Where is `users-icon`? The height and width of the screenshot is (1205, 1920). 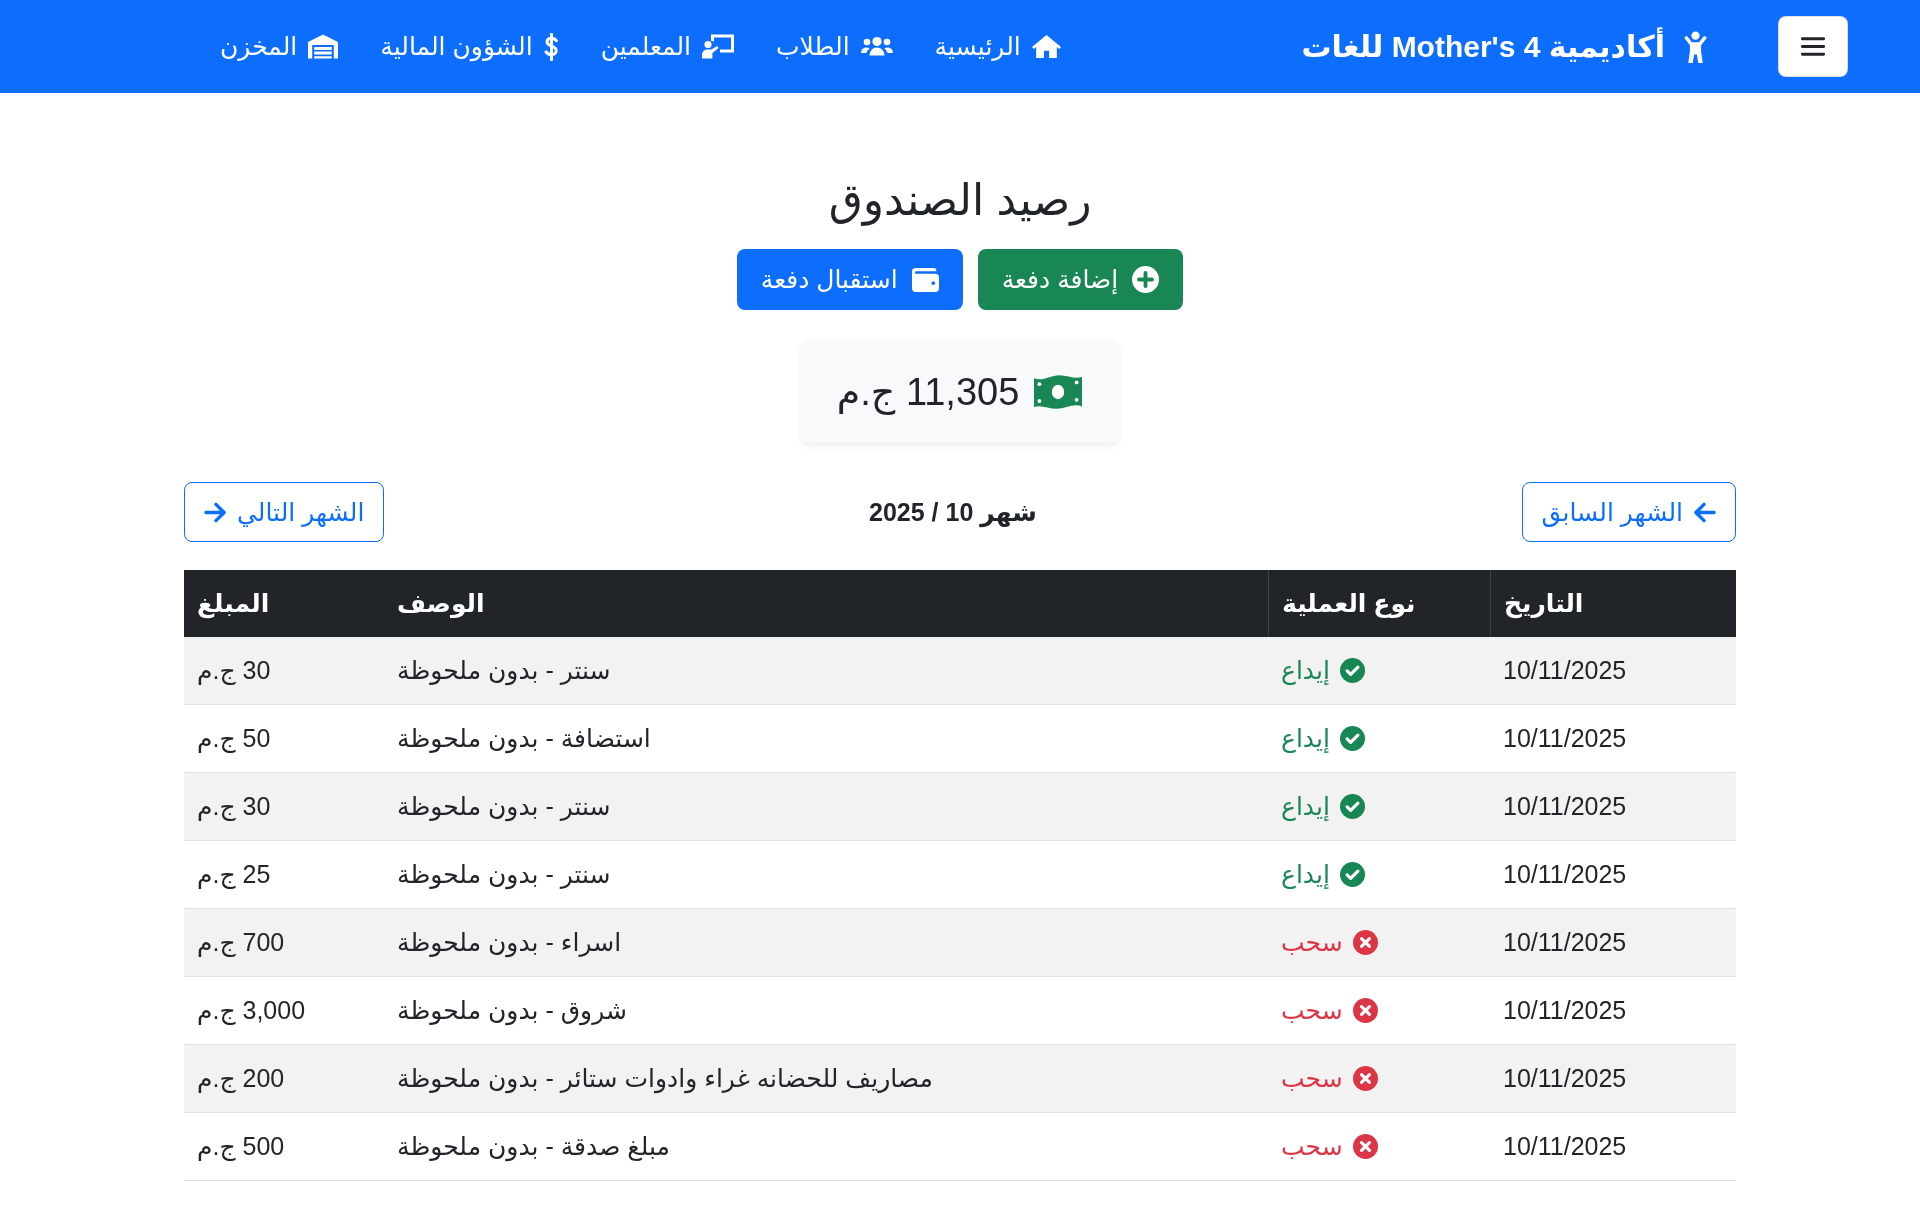
users-icon is located at coordinates (876, 46).